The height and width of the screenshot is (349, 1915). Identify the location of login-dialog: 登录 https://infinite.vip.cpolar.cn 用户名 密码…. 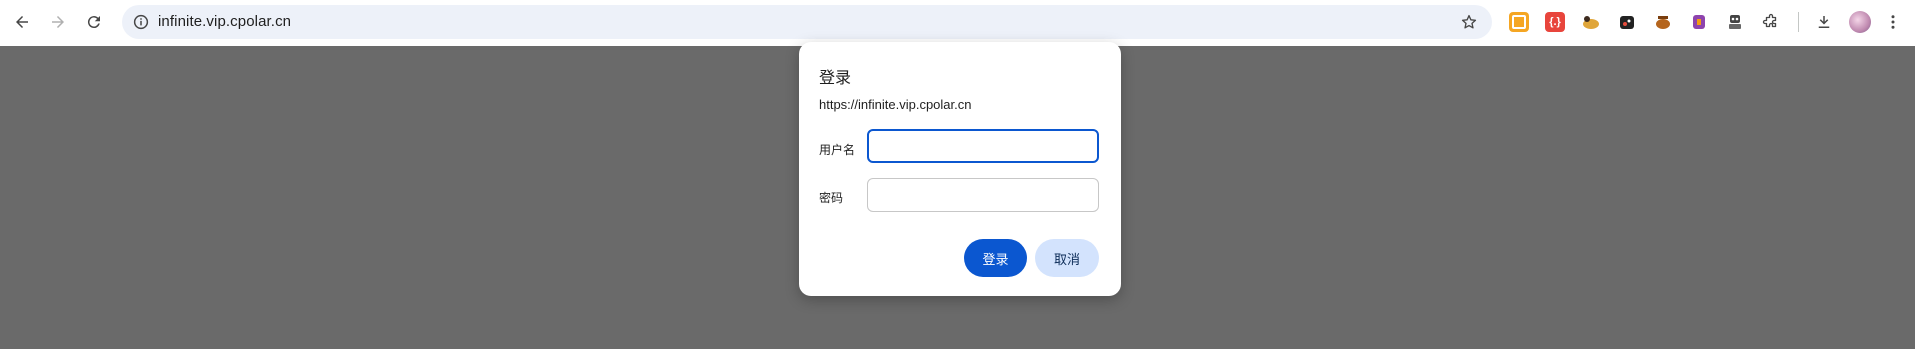
(960, 169).